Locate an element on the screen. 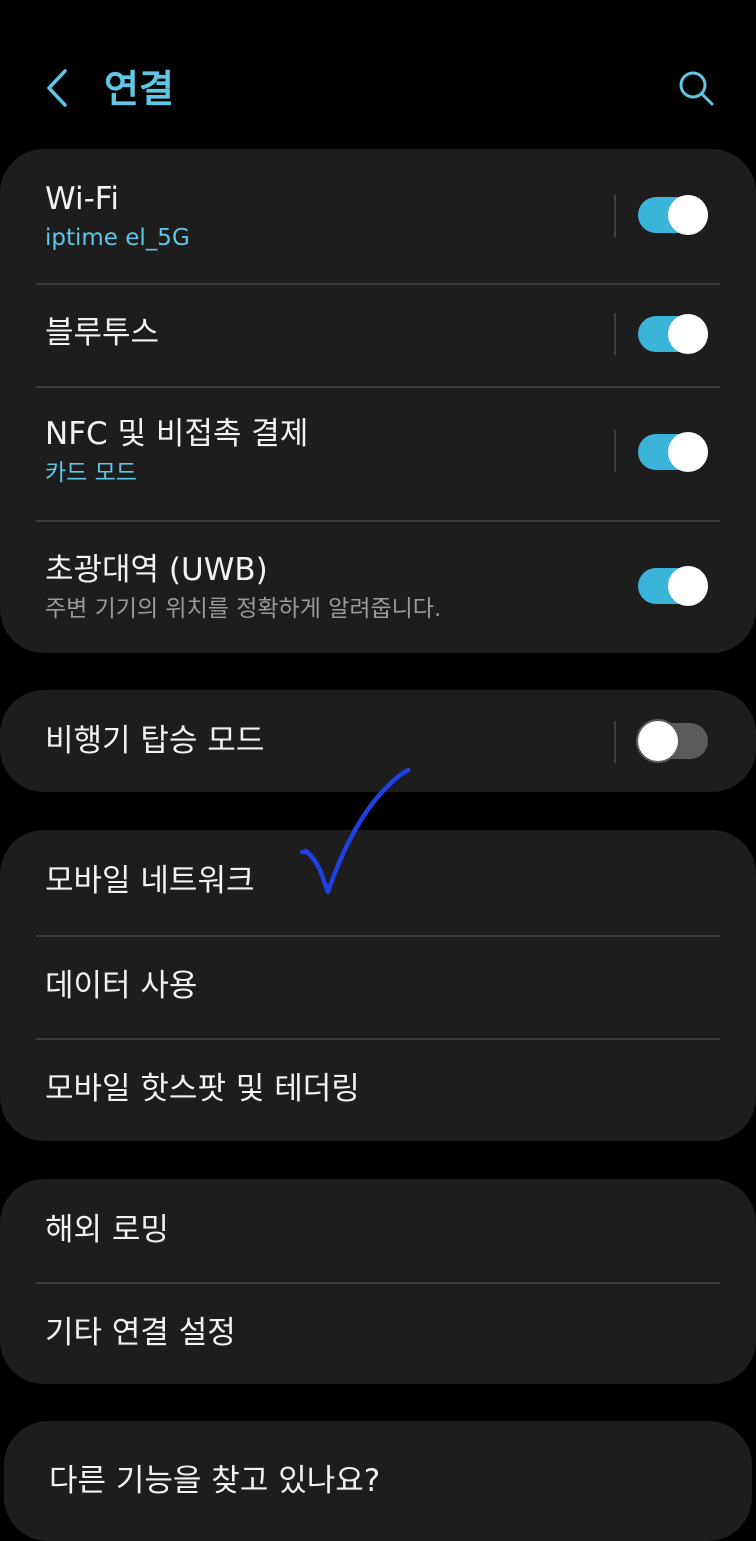 The height and width of the screenshot is (1541, 756). wifi-row: Wi-Fi iptime el_5G is located at coordinates (378, 216).